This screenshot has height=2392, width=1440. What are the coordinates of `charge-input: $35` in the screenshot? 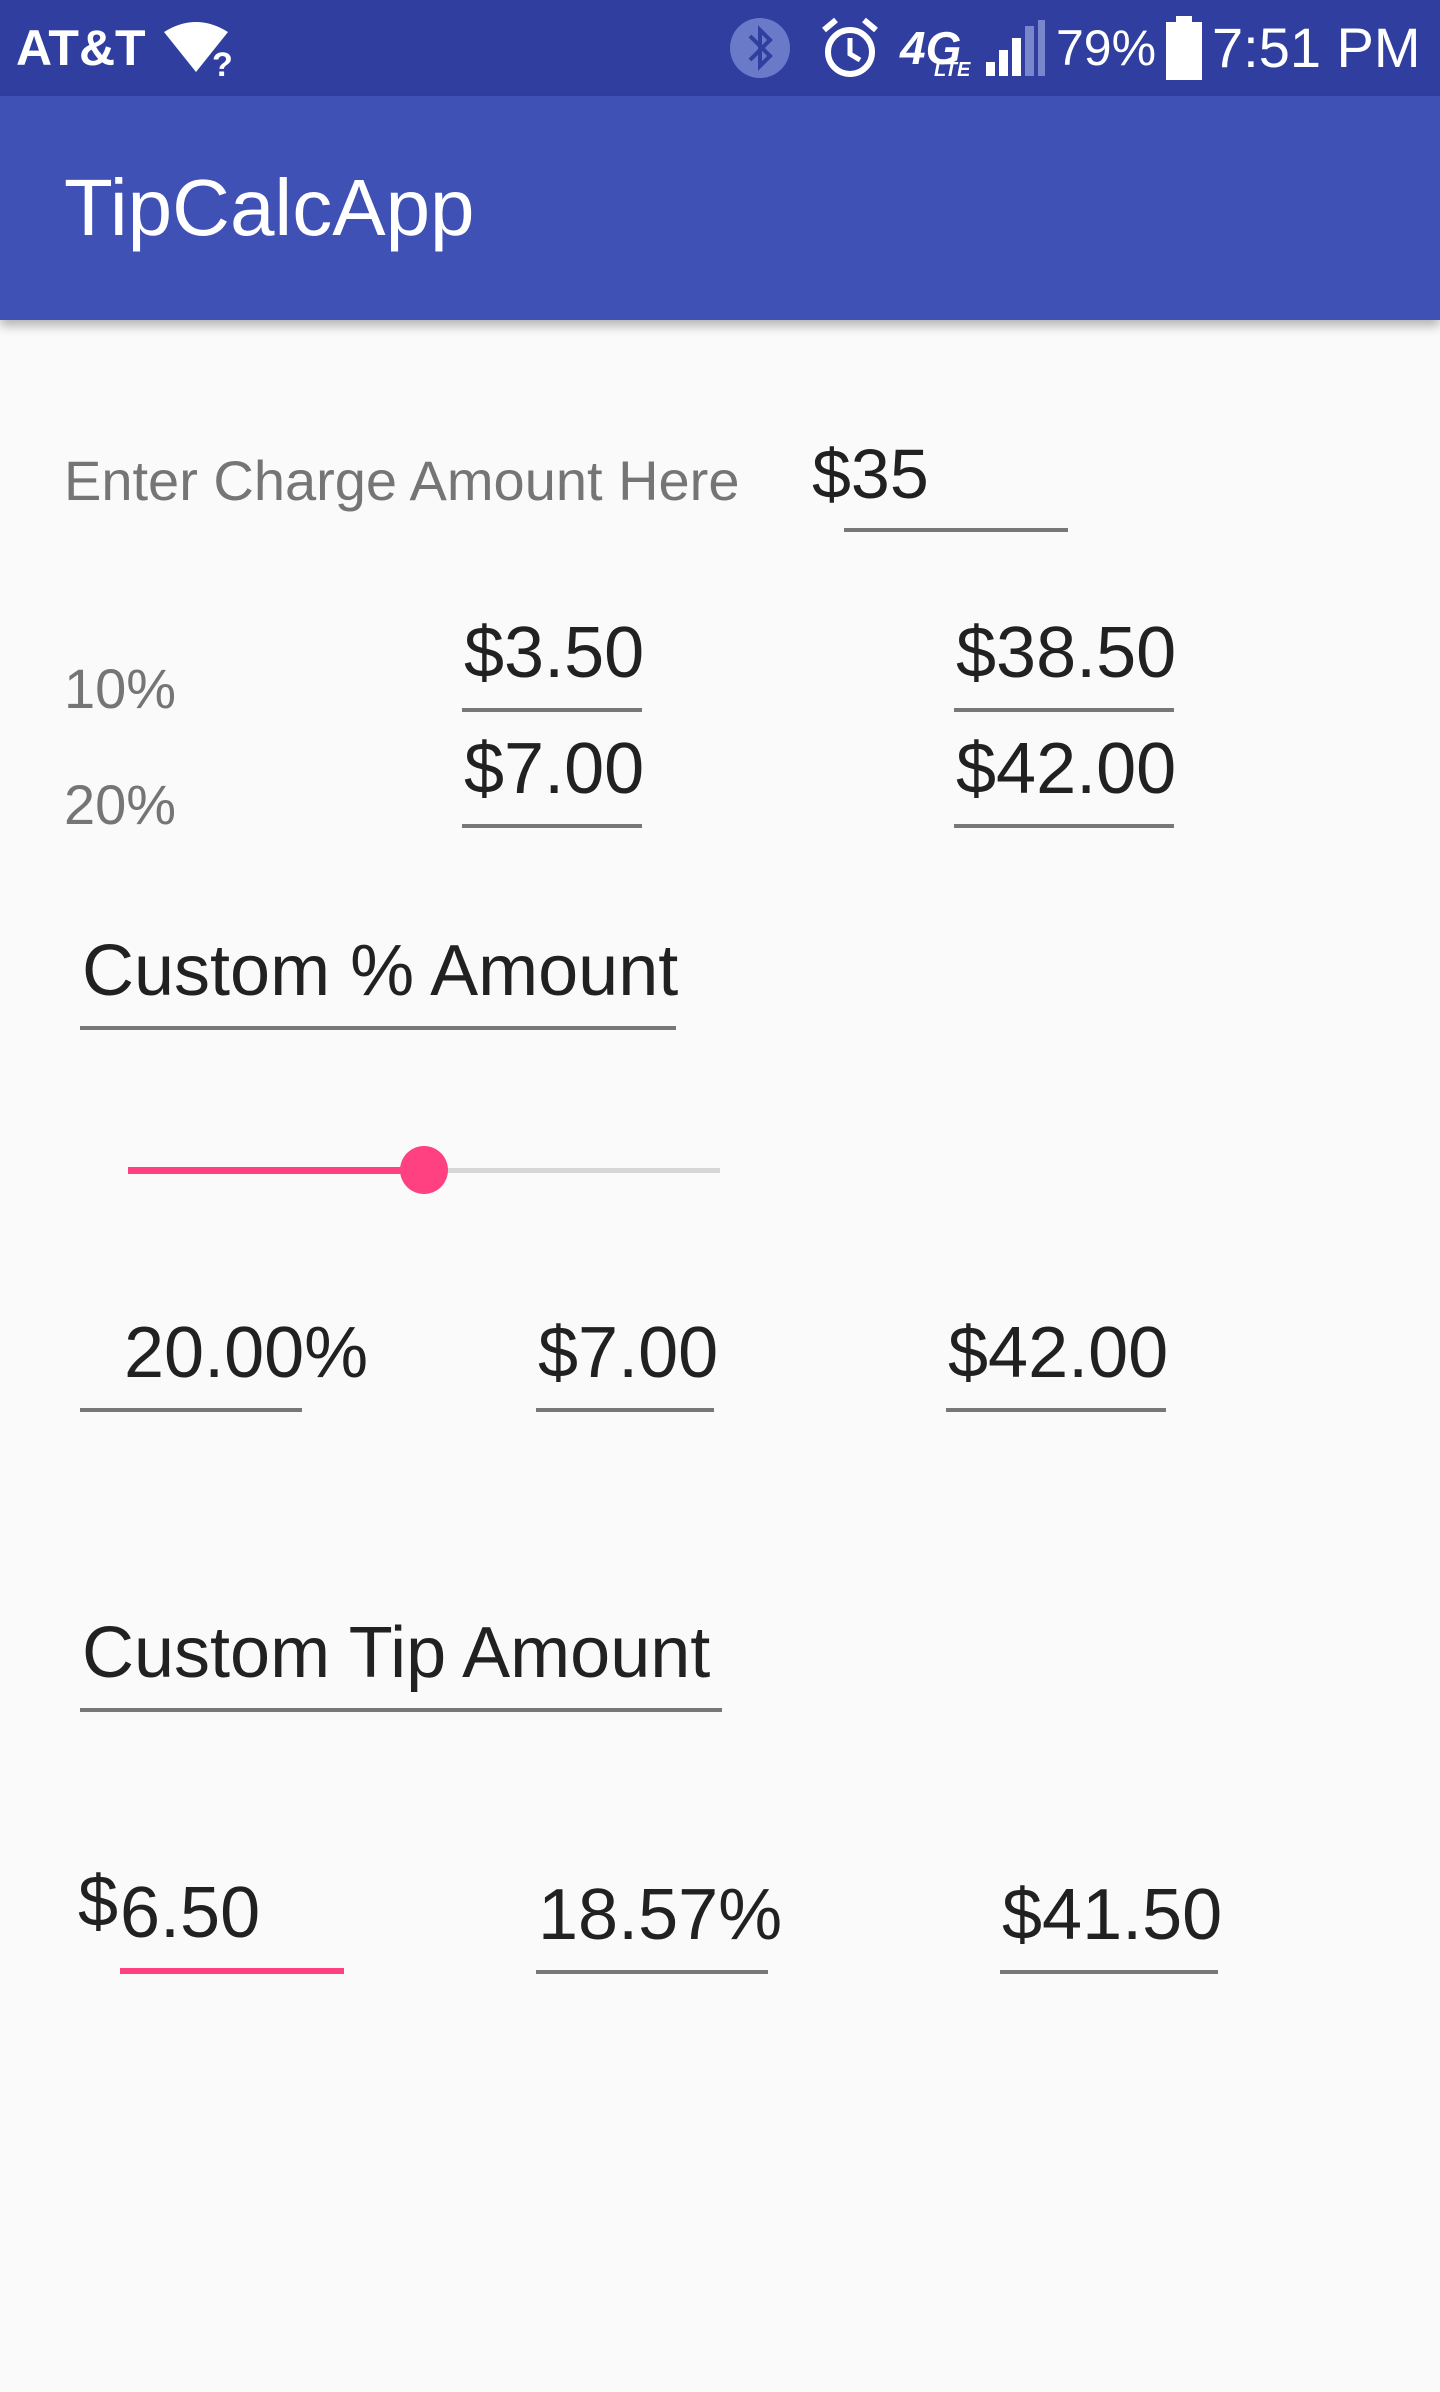 It's located at (940, 476).